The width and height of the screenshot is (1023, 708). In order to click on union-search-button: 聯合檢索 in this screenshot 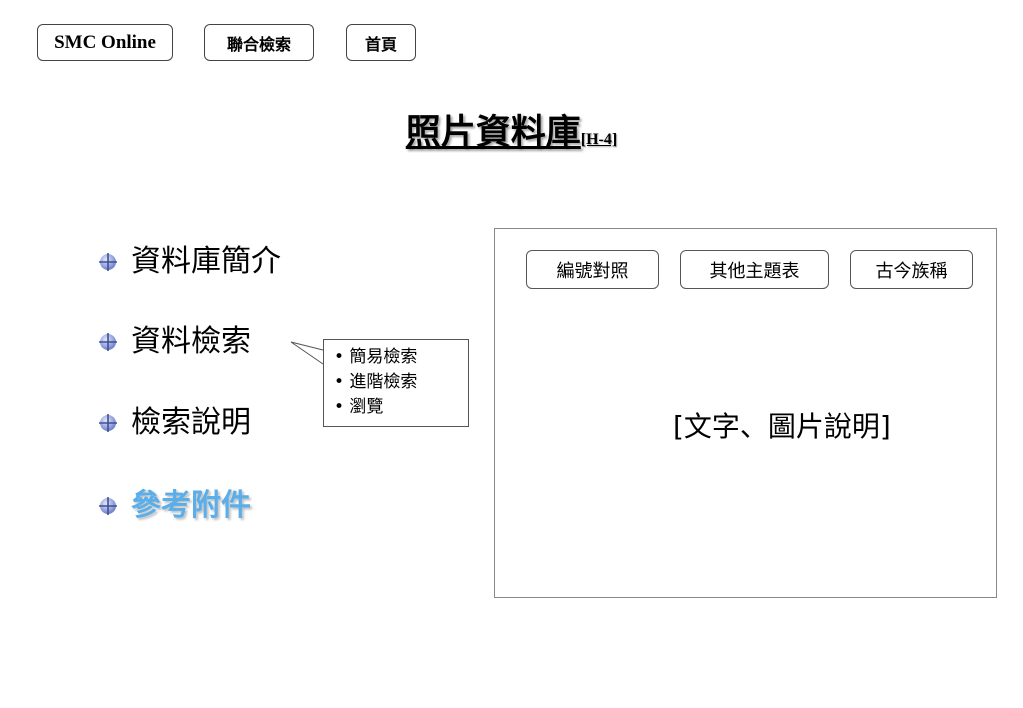, I will do `click(259, 42)`.